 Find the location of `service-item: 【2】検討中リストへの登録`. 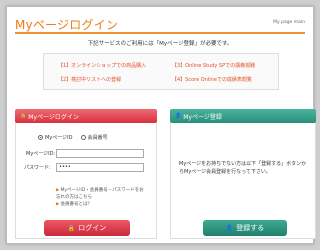

service-item: 【2】検討中リストへの登録 is located at coordinates (90, 80).